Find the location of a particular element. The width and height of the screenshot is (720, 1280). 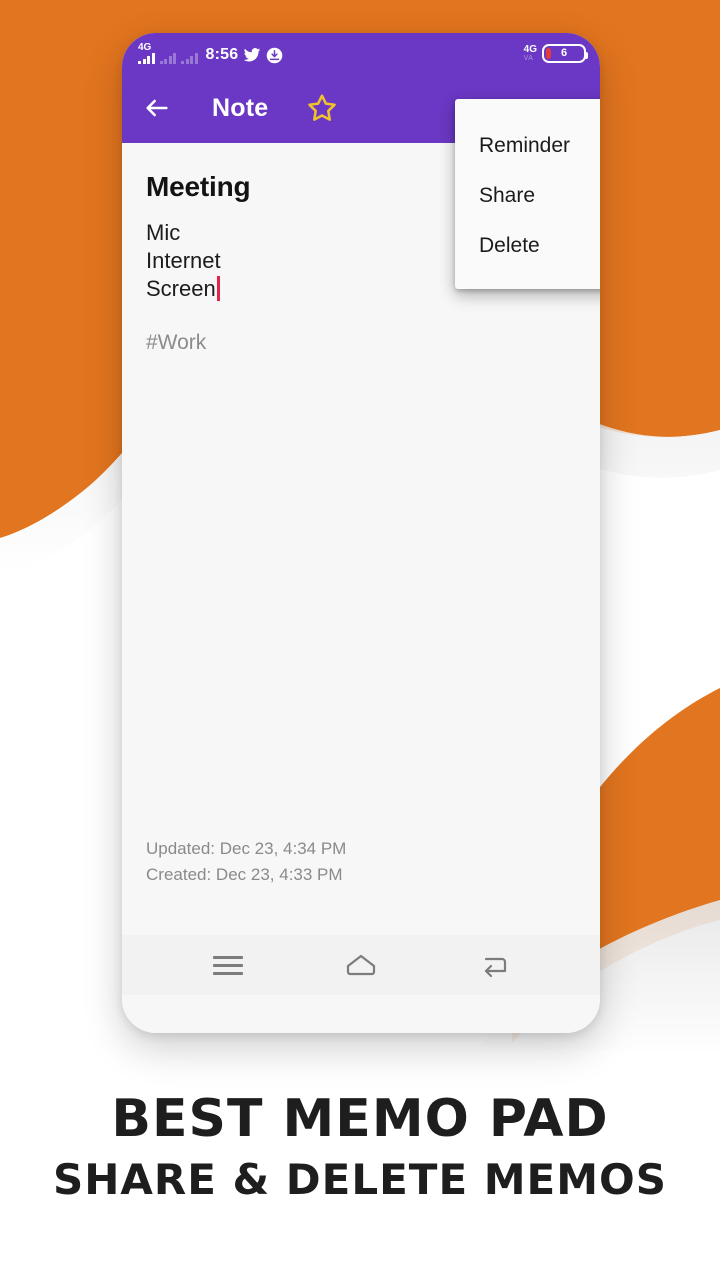

download-icon is located at coordinates (274, 55).